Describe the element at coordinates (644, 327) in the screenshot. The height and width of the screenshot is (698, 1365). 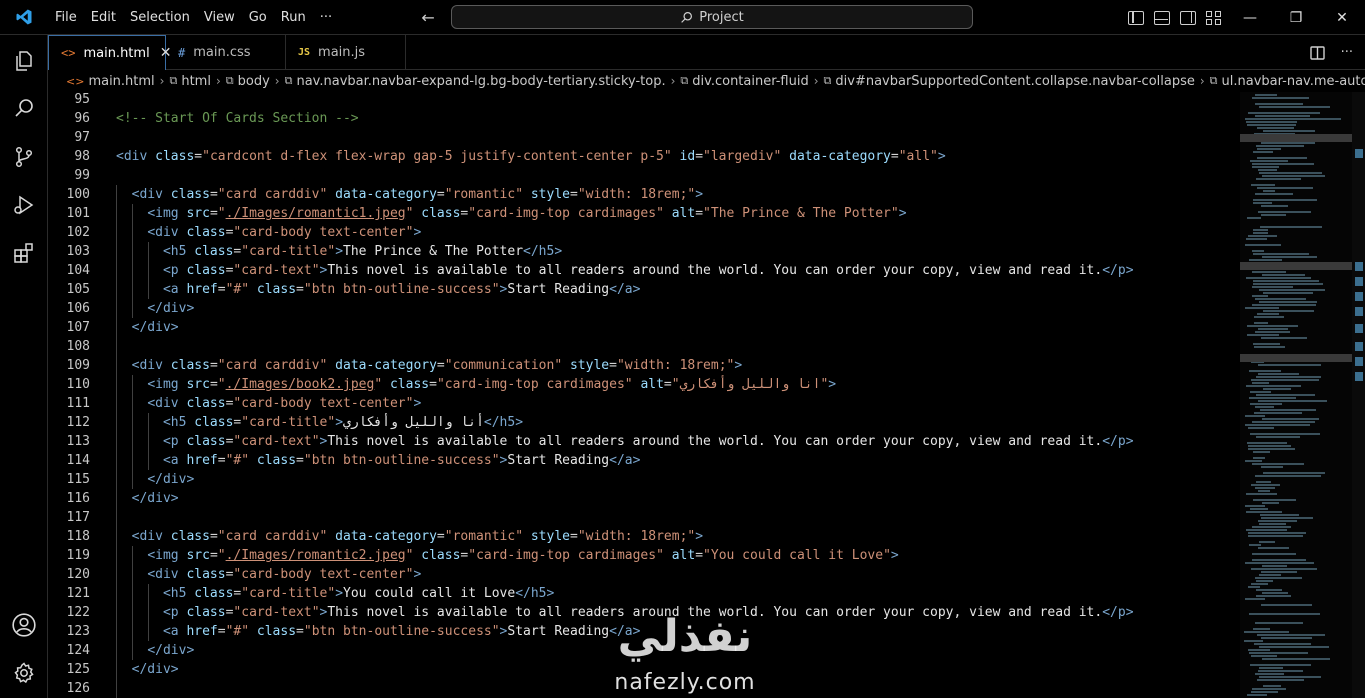
I see `code-line: 107 </div>` at that location.